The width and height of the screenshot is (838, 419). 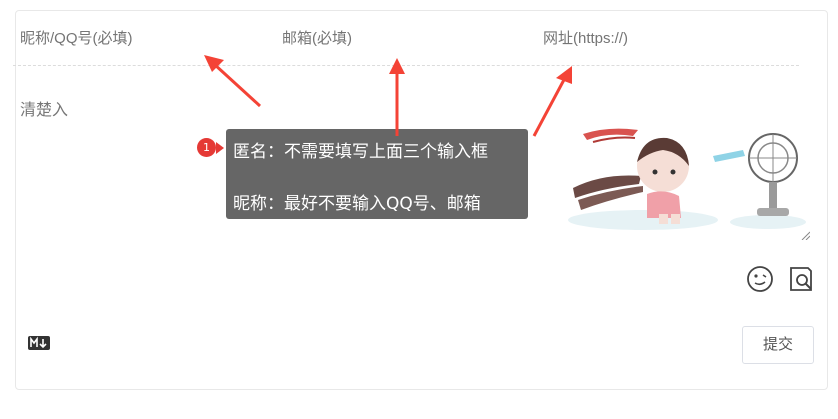 What do you see at coordinates (407, 39) in the screenshot?
I see `email-input` at bounding box center [407, 39].